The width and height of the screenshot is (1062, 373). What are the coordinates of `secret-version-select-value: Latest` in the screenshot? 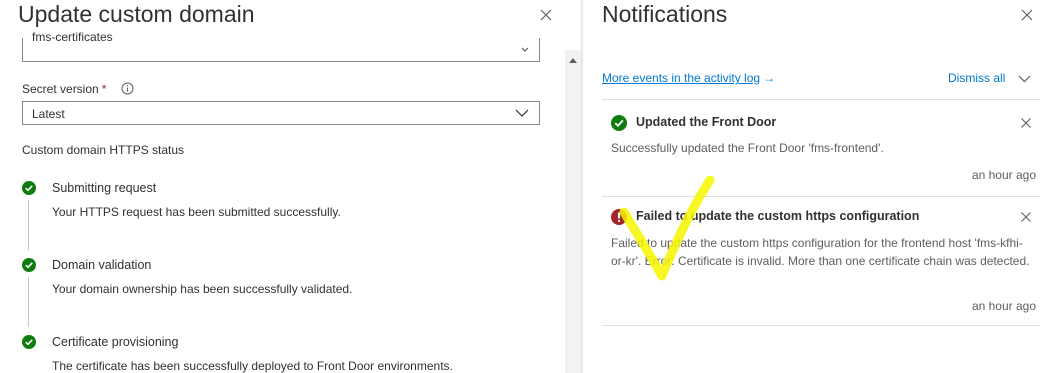 It's located at (48, 114).